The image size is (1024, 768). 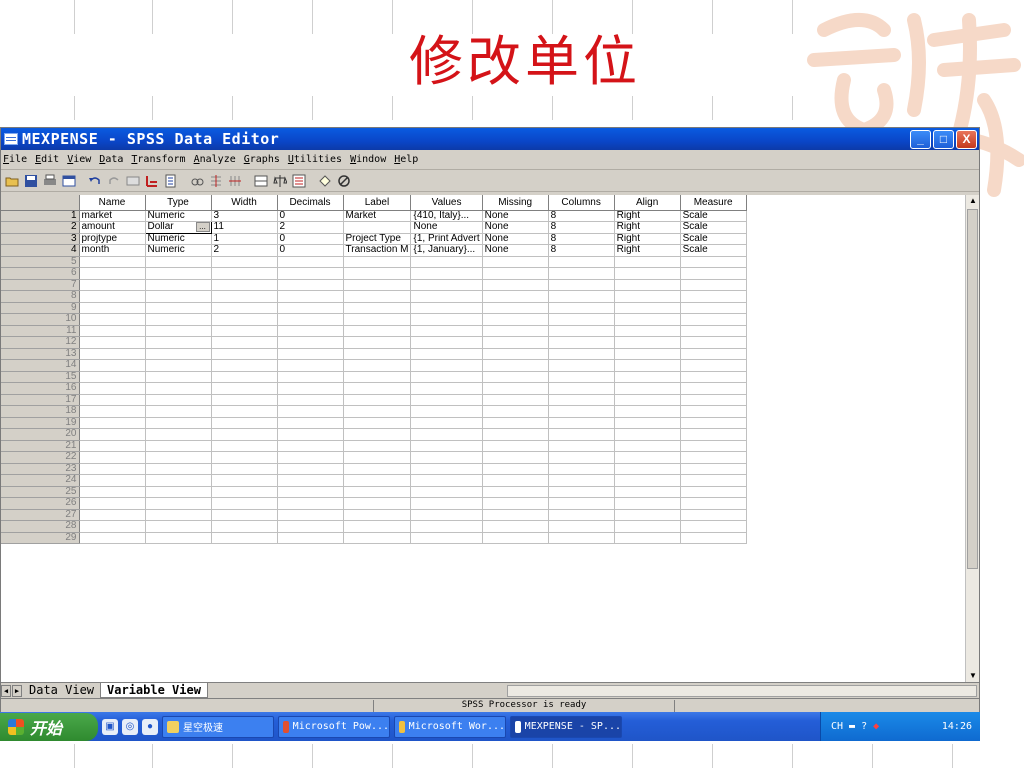 What do you see at coordinates (368, 159) in the screenshot?
I see `menu-window: Window` at bounding box center [368, 159].